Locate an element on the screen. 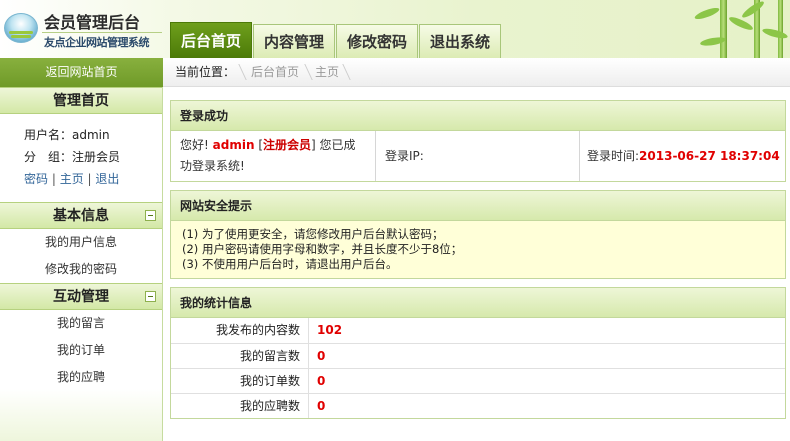 The width and height of the screenshot is (790, 441). tab-change-password: 修改密码 is located at coordinates (377, 41).